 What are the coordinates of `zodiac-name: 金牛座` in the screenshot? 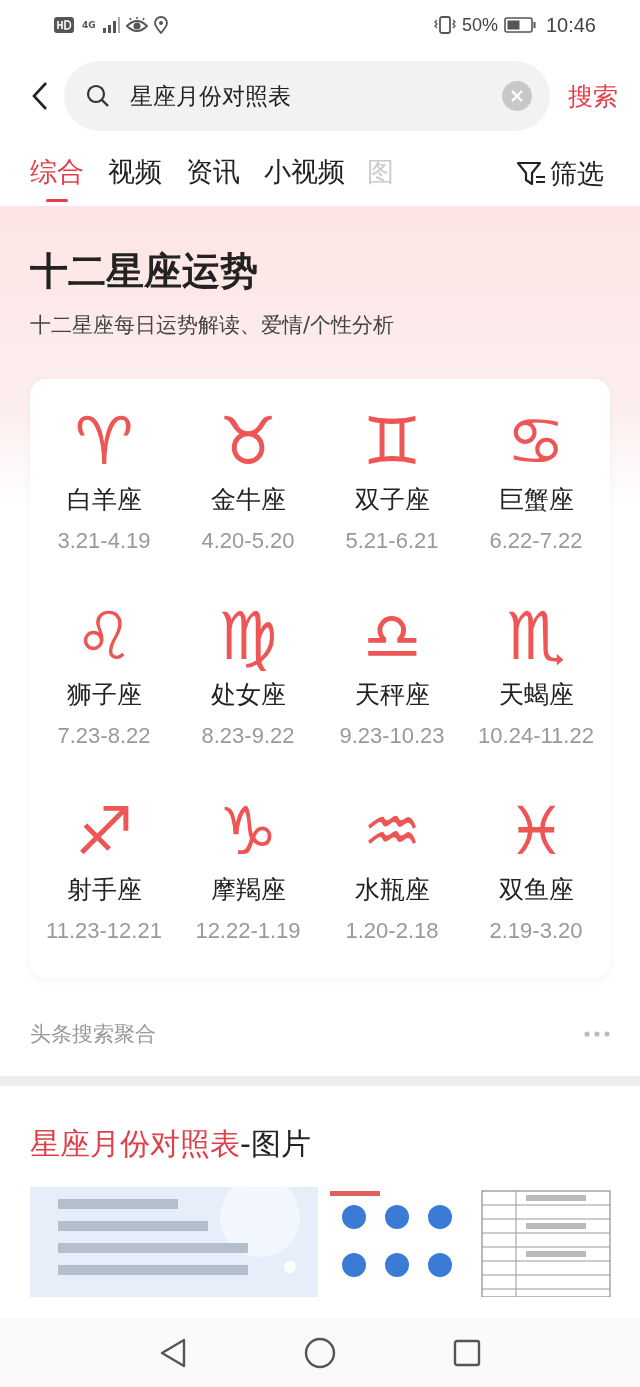 It's located at (248, 499).